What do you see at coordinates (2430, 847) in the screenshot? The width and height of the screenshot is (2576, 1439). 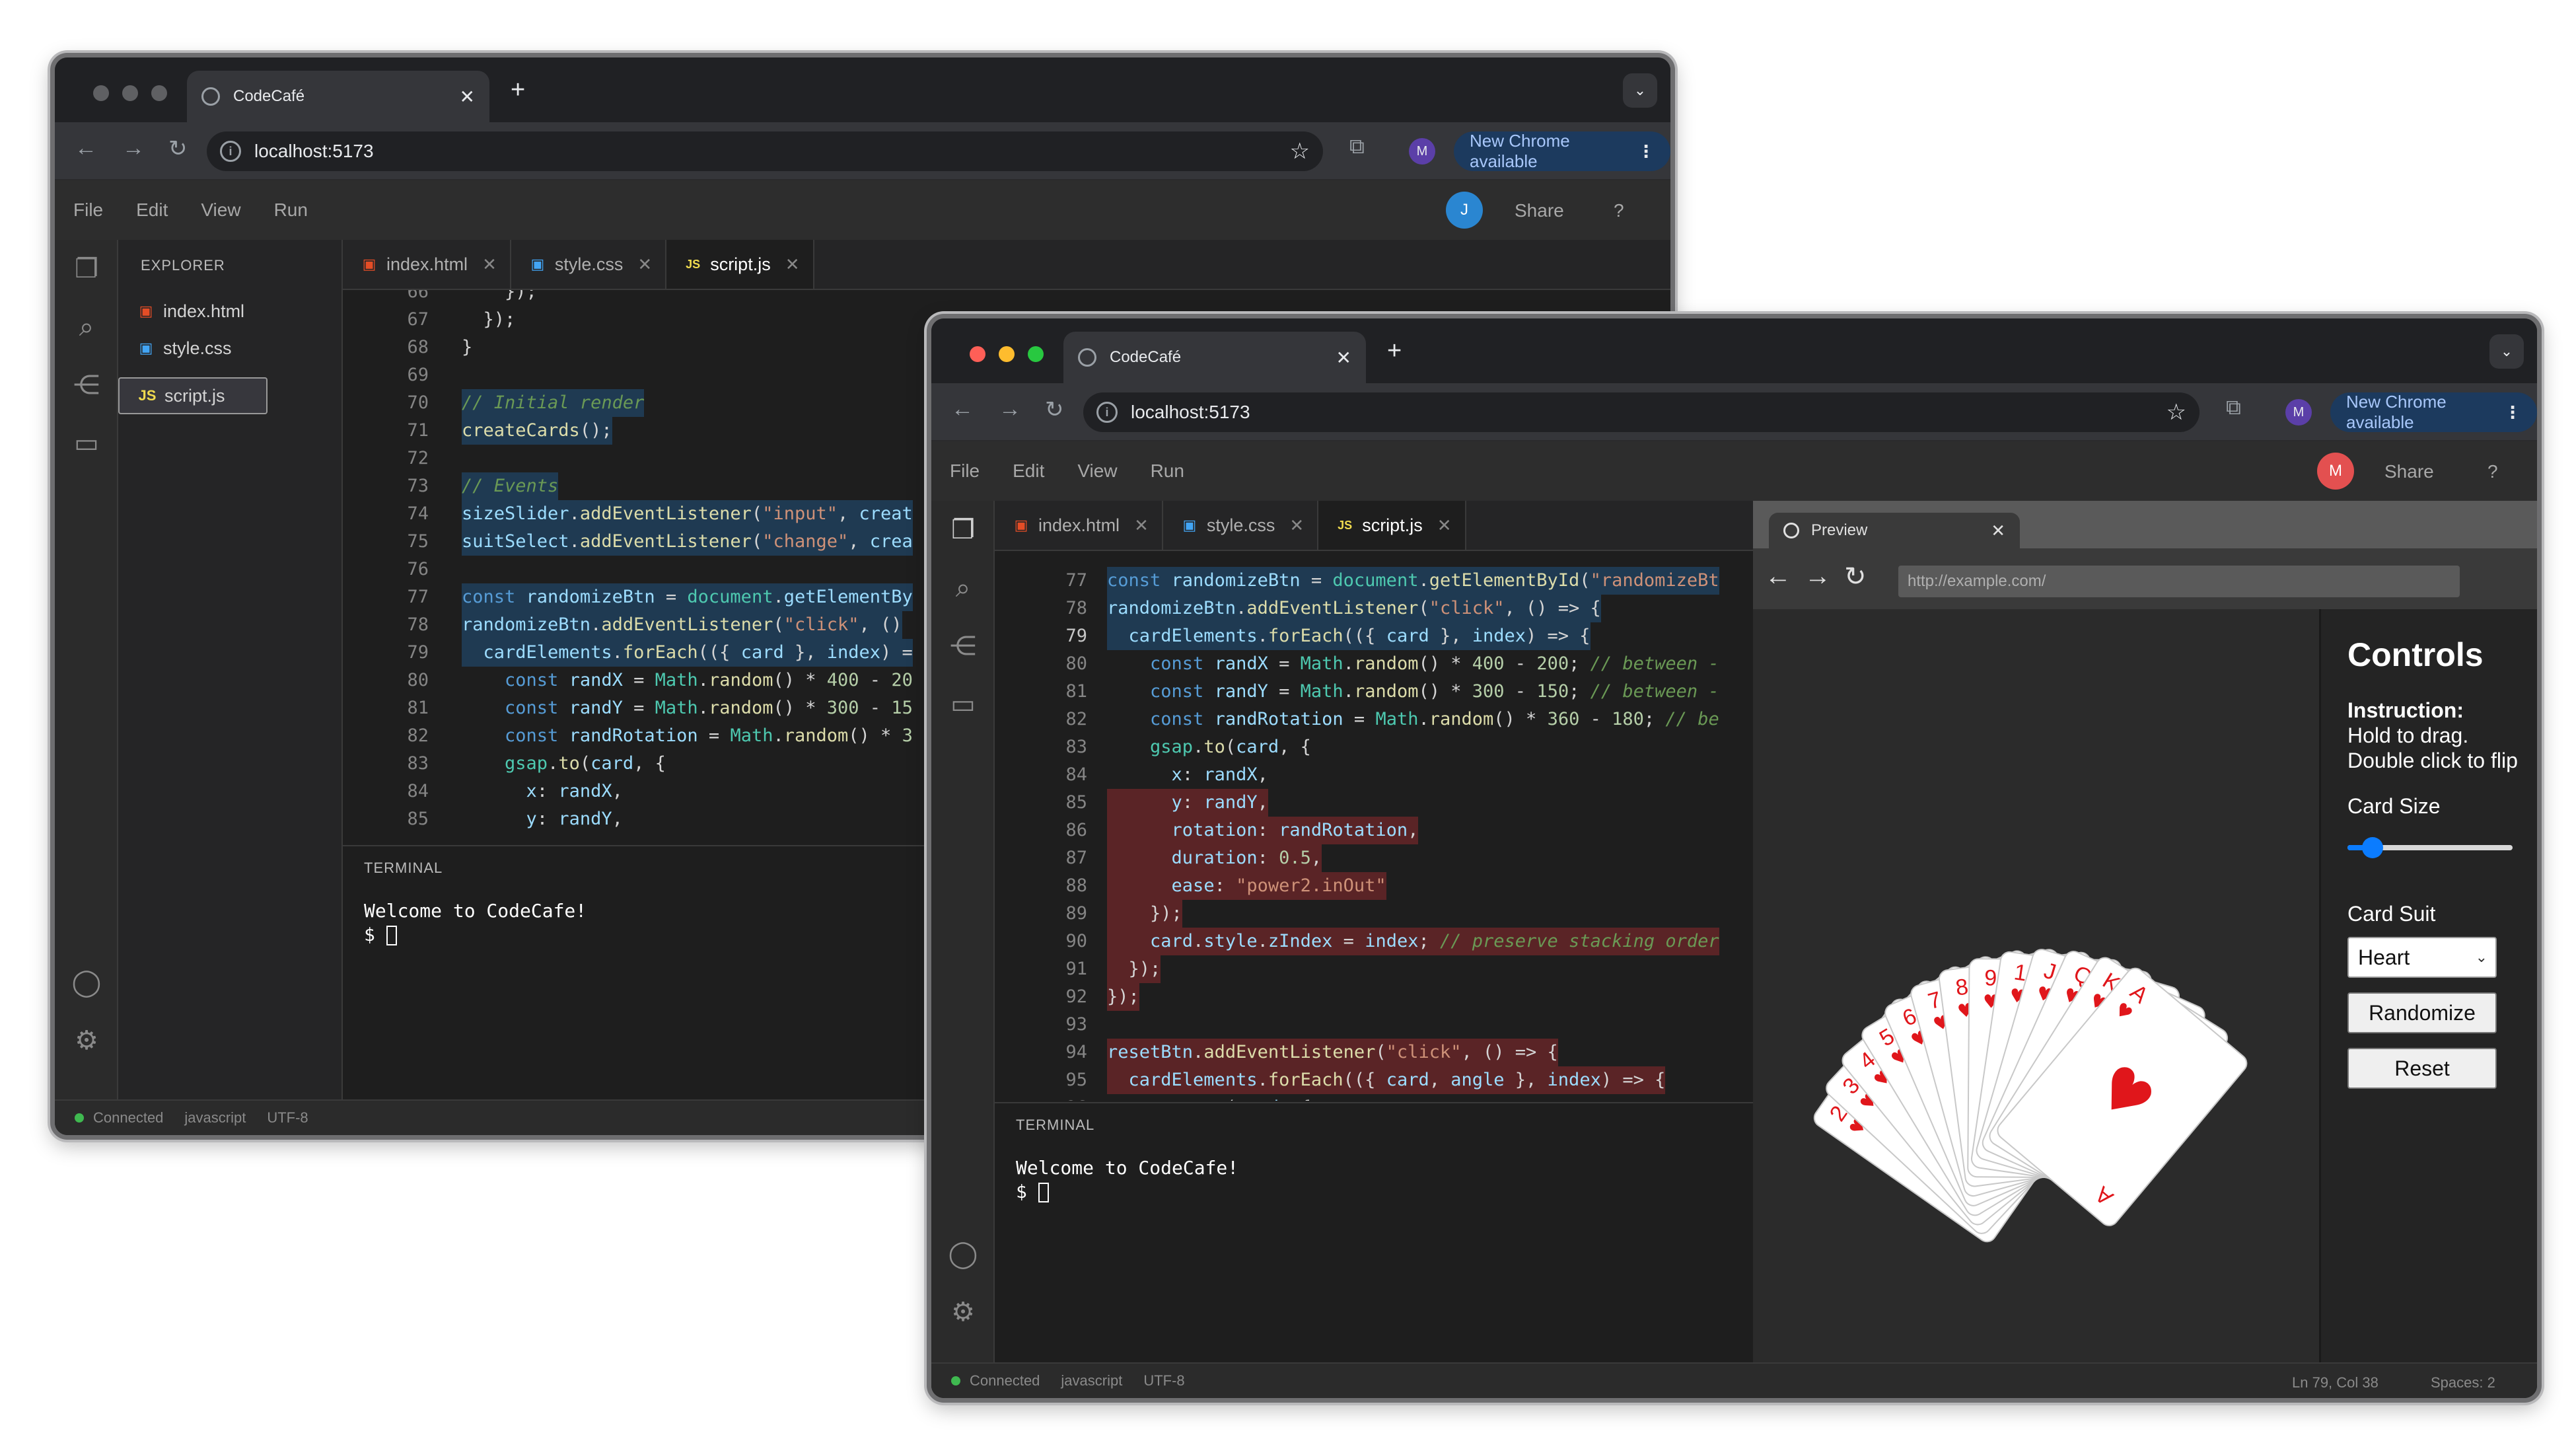 I see `card-size-slider` at bounding box center [2430, 847].